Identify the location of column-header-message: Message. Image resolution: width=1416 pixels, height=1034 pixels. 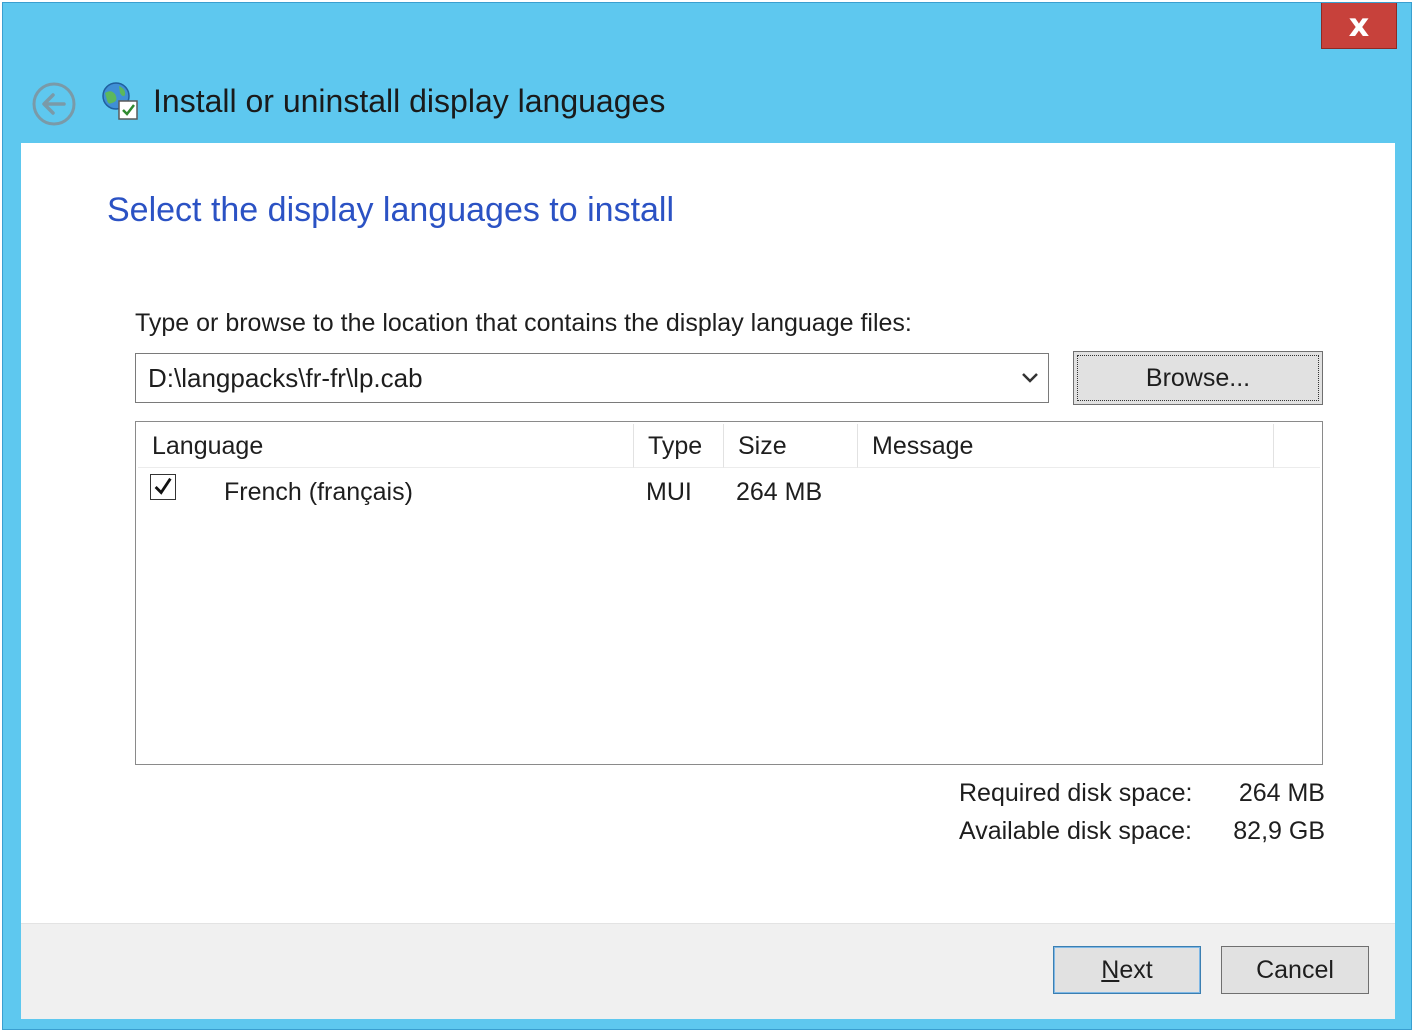
(1066, 446).